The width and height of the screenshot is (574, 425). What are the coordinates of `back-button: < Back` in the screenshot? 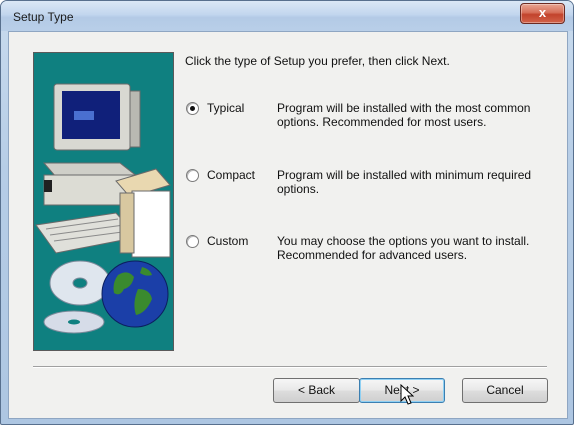 It's located at (316, 390).